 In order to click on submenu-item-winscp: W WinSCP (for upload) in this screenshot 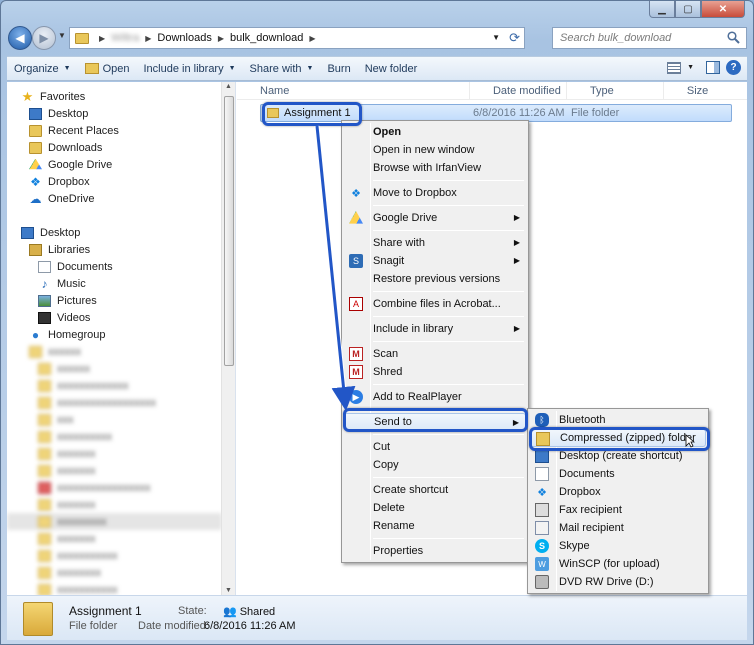, I will do `click(618, 564)`.